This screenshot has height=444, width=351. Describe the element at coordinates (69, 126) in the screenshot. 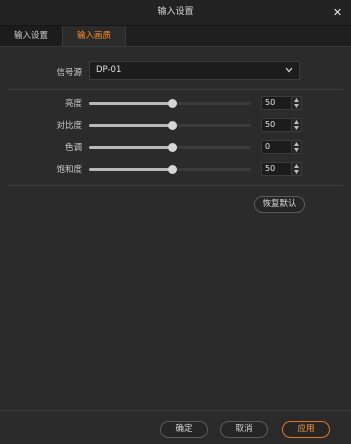

I see `contrast-label: 对比度` at that location.